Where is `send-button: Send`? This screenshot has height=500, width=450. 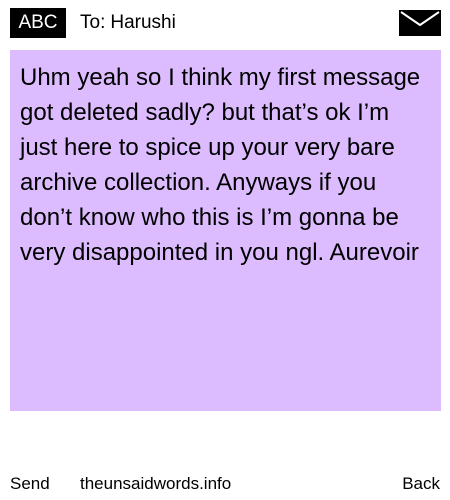 send-button: Send is located at coordinates (30, 484).